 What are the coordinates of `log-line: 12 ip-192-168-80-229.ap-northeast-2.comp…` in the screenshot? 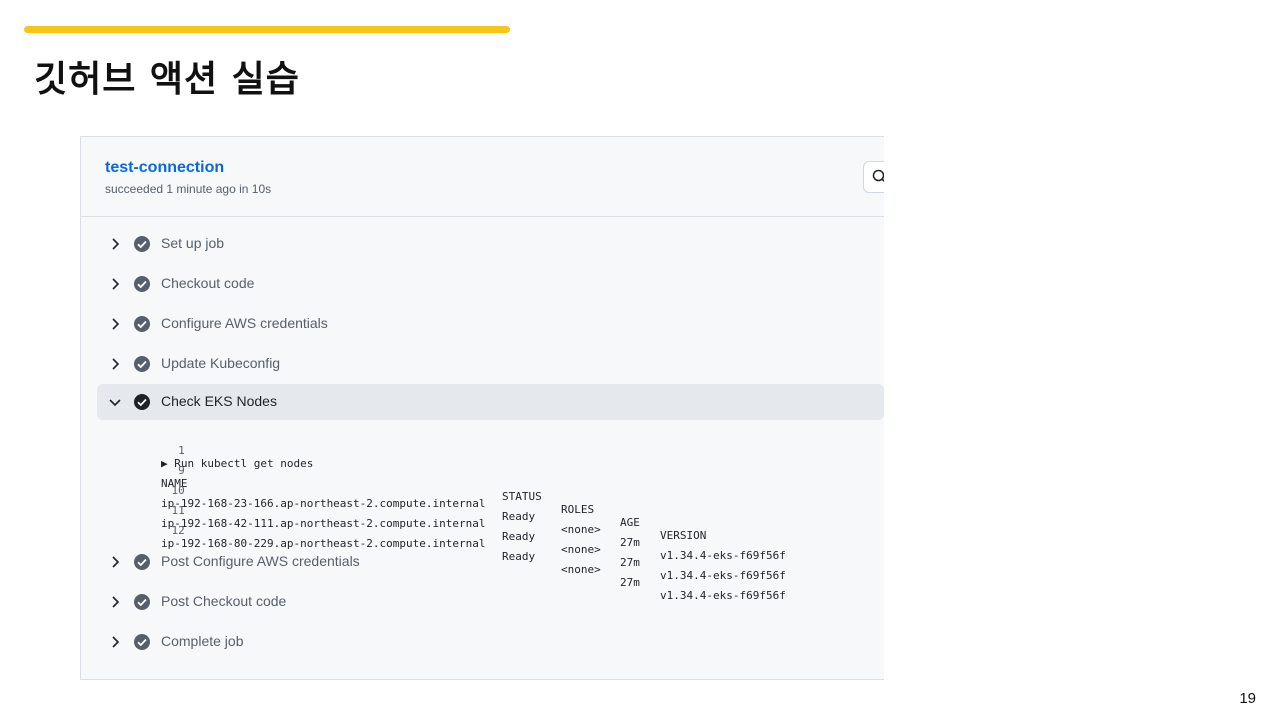 It's located at (482, 556).